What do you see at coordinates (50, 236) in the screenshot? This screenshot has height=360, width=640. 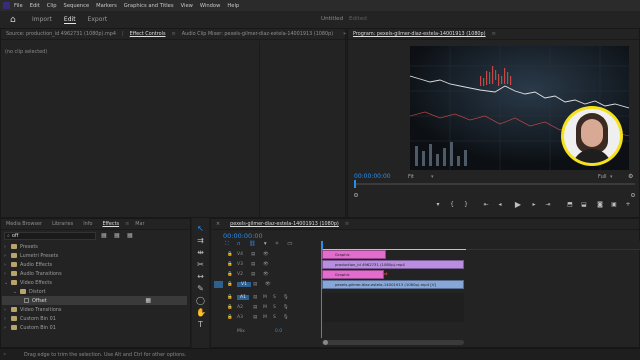 I see `effects-search-box: ⌕ off` at bounding box center [50, 236].